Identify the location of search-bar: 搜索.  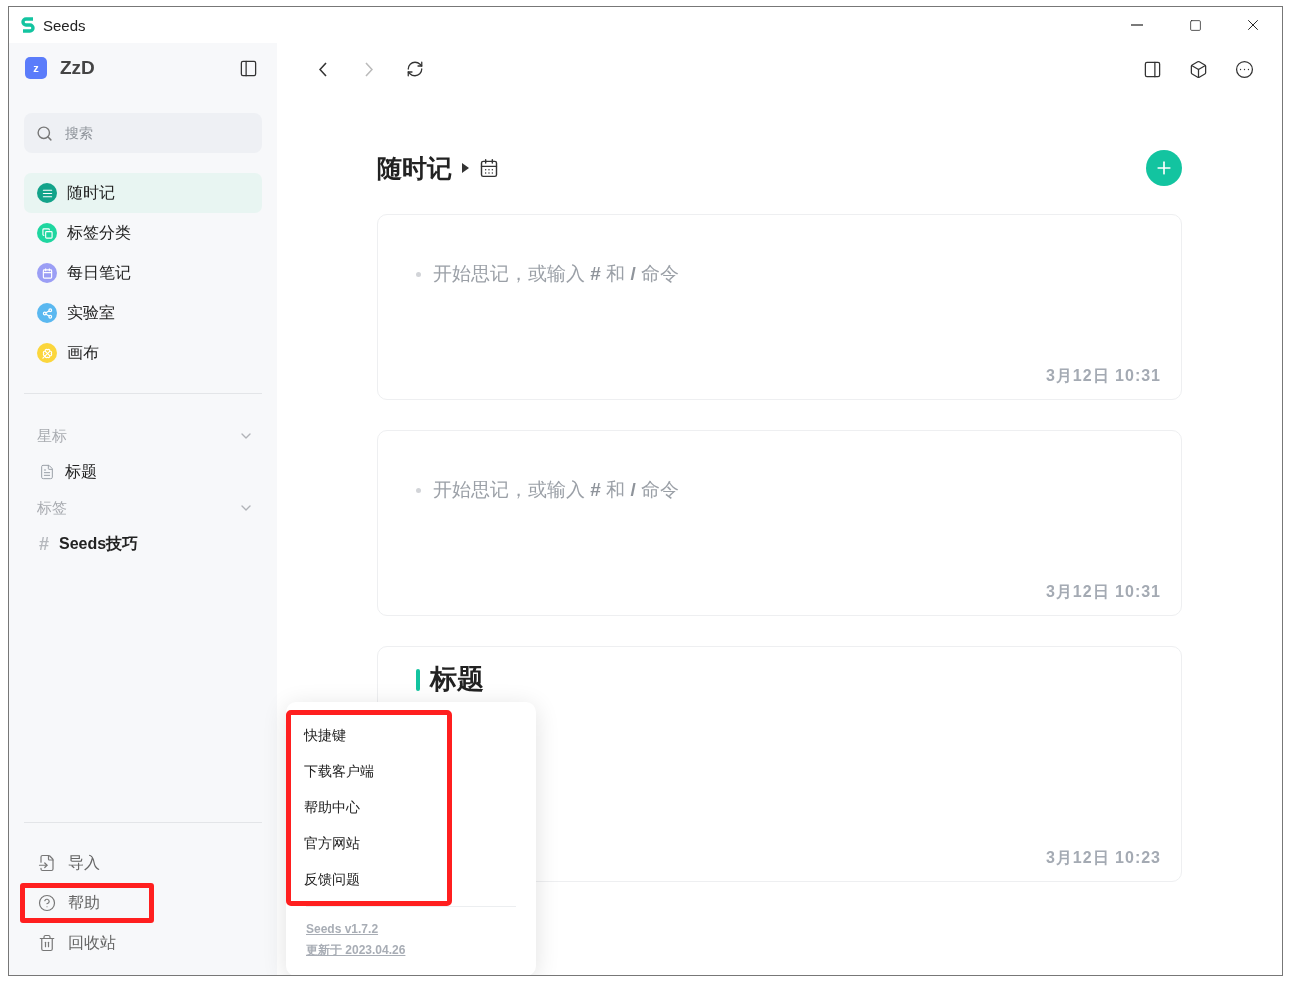
(143, 133).